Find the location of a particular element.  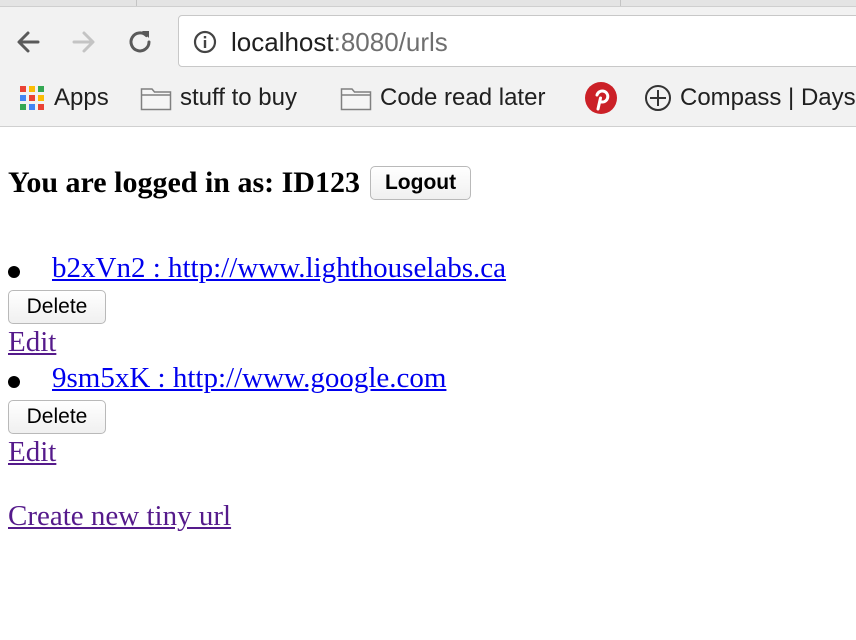

bookmark-compass: Compass | Days is located at coordinates (750, 98).